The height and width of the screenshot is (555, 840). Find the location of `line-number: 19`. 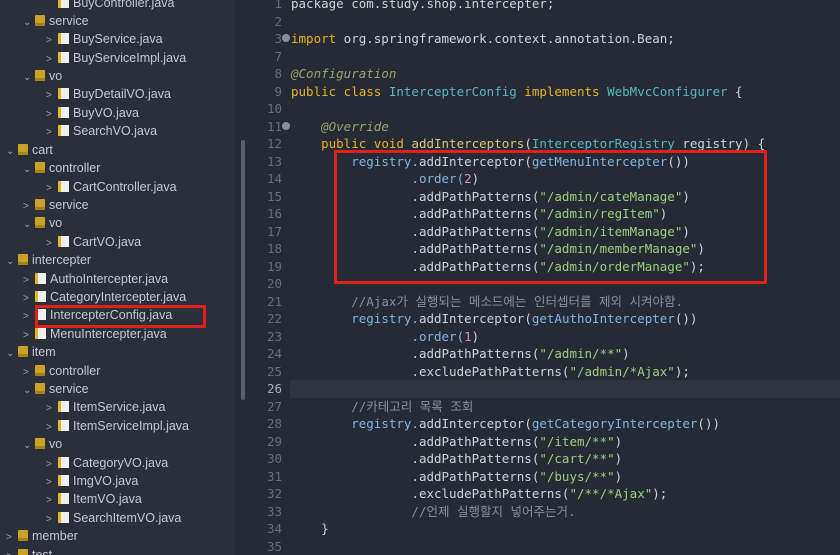

line-number: 19 is located at coordinates (274, 266).